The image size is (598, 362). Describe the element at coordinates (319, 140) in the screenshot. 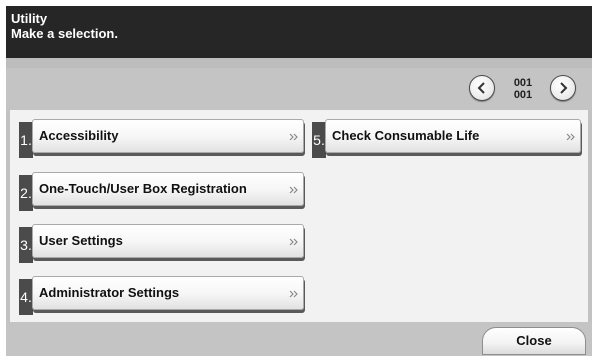

I see `menu-item-number: 5.` at that location.